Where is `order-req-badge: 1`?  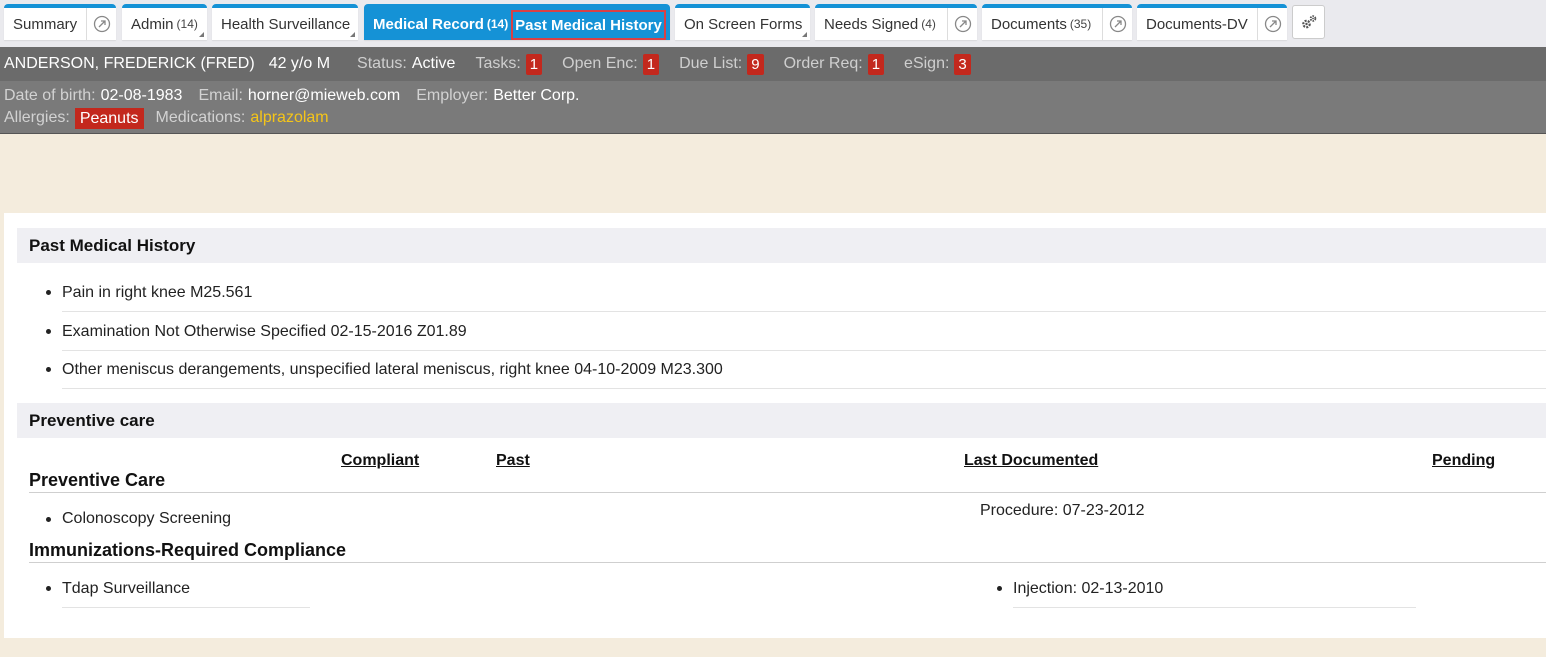 order-req-badge: 1 is located at coordinates (876, 64).